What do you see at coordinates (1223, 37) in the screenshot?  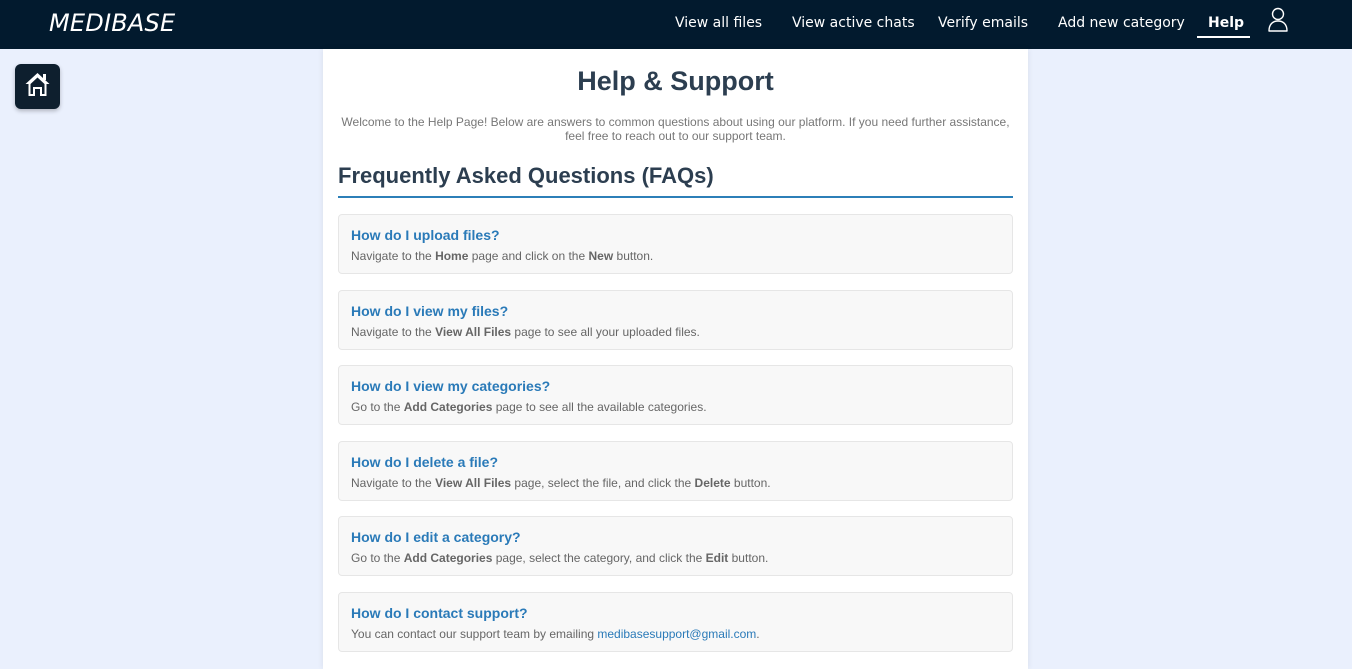 I see `active-nav-indicator` at bounding box center [1223, 37].